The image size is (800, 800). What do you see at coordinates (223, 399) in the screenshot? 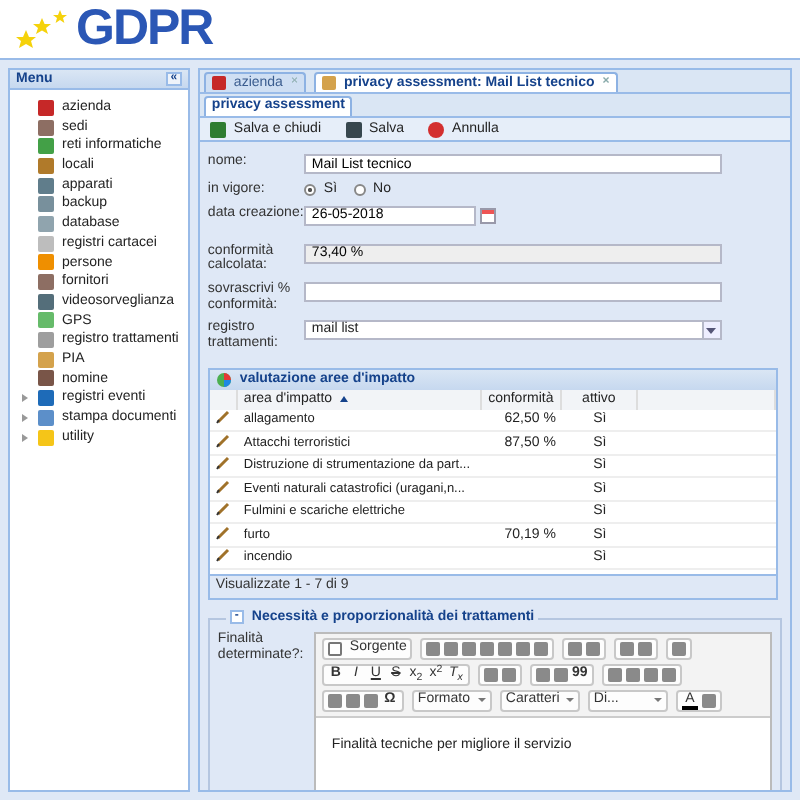
I see `column-header` at bounding box center [223, 399].